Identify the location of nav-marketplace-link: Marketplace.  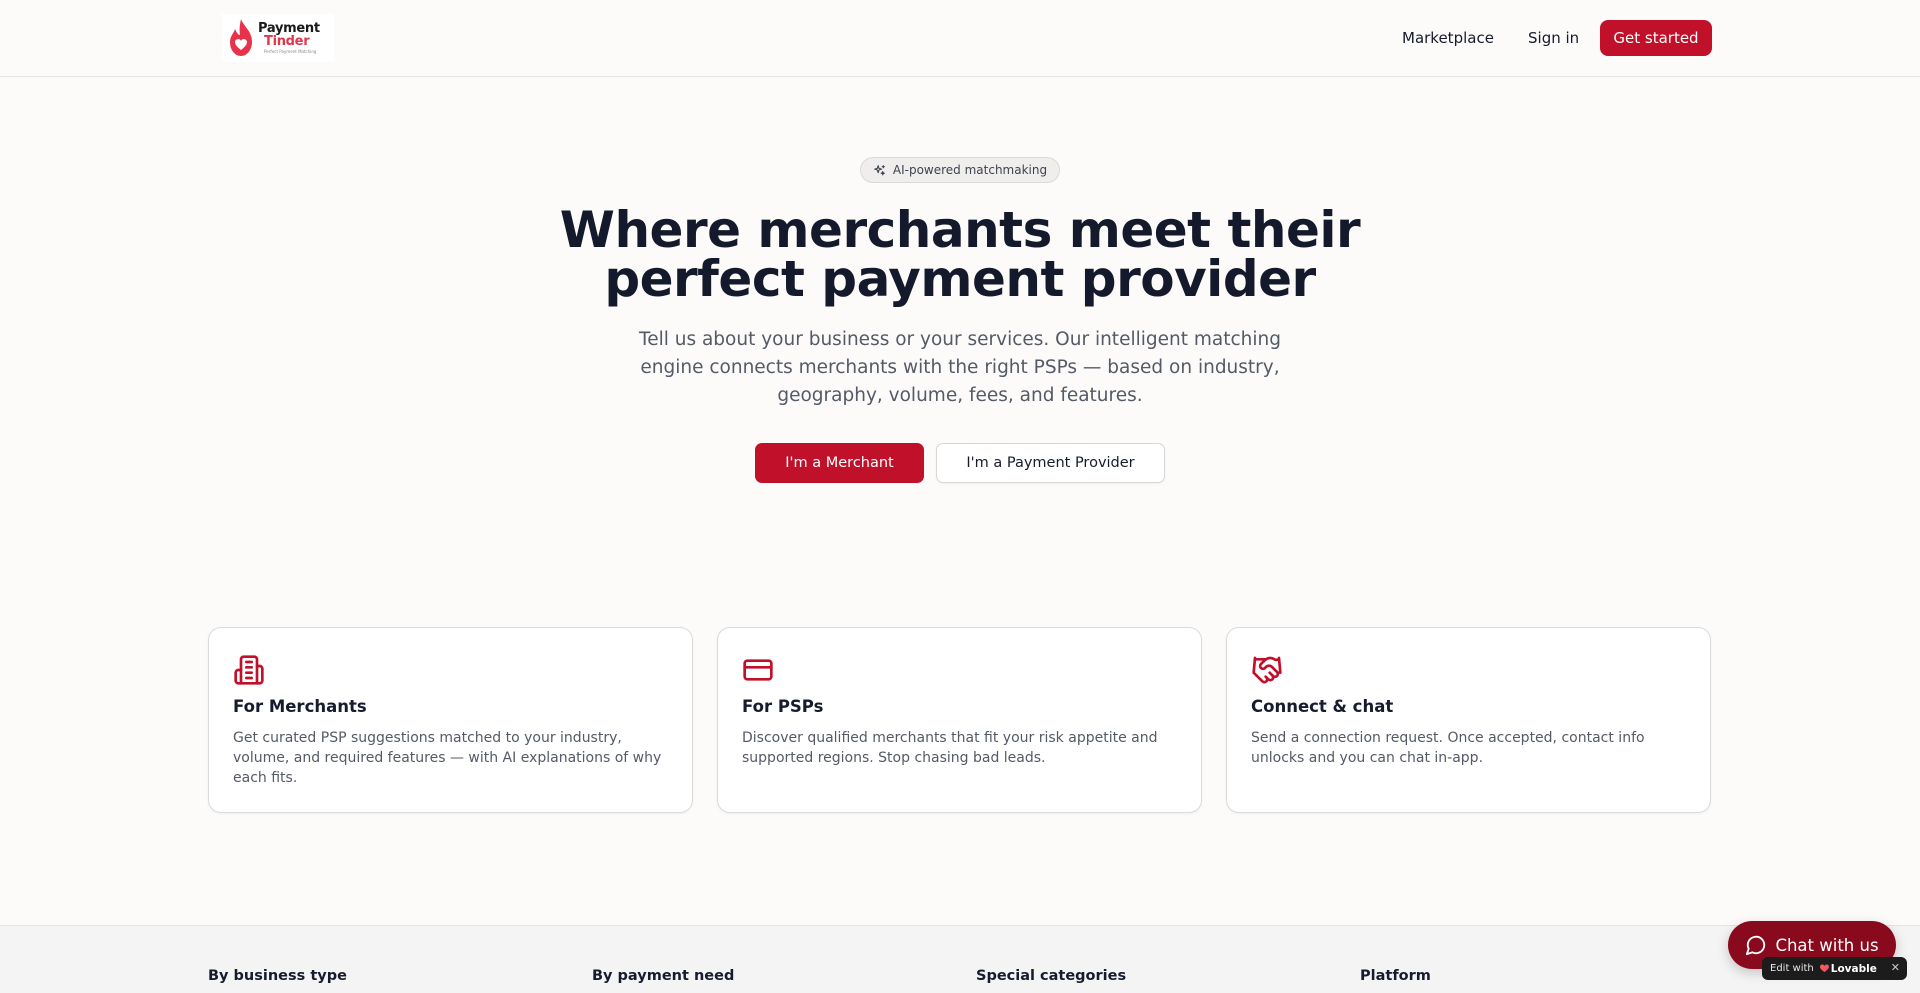
(1448, 38).